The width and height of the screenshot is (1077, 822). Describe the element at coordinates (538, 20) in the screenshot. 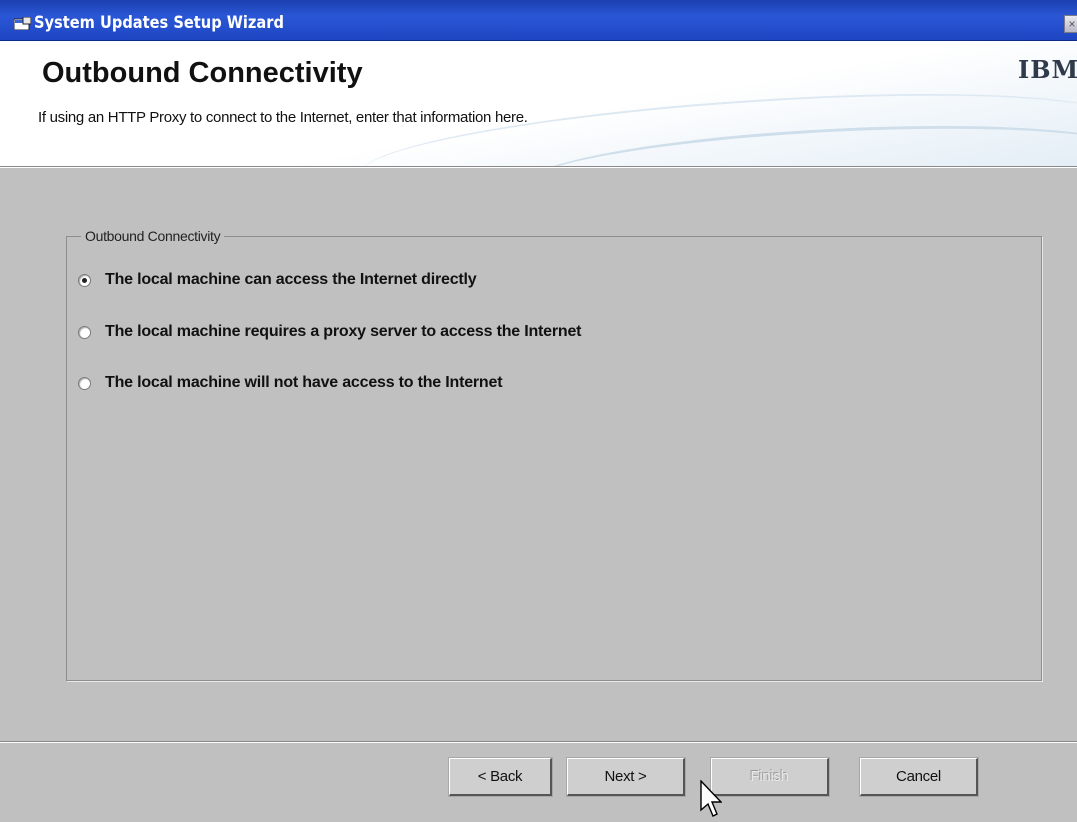

I see `title-bar: System Updates Setup Wizard ×` at that location.